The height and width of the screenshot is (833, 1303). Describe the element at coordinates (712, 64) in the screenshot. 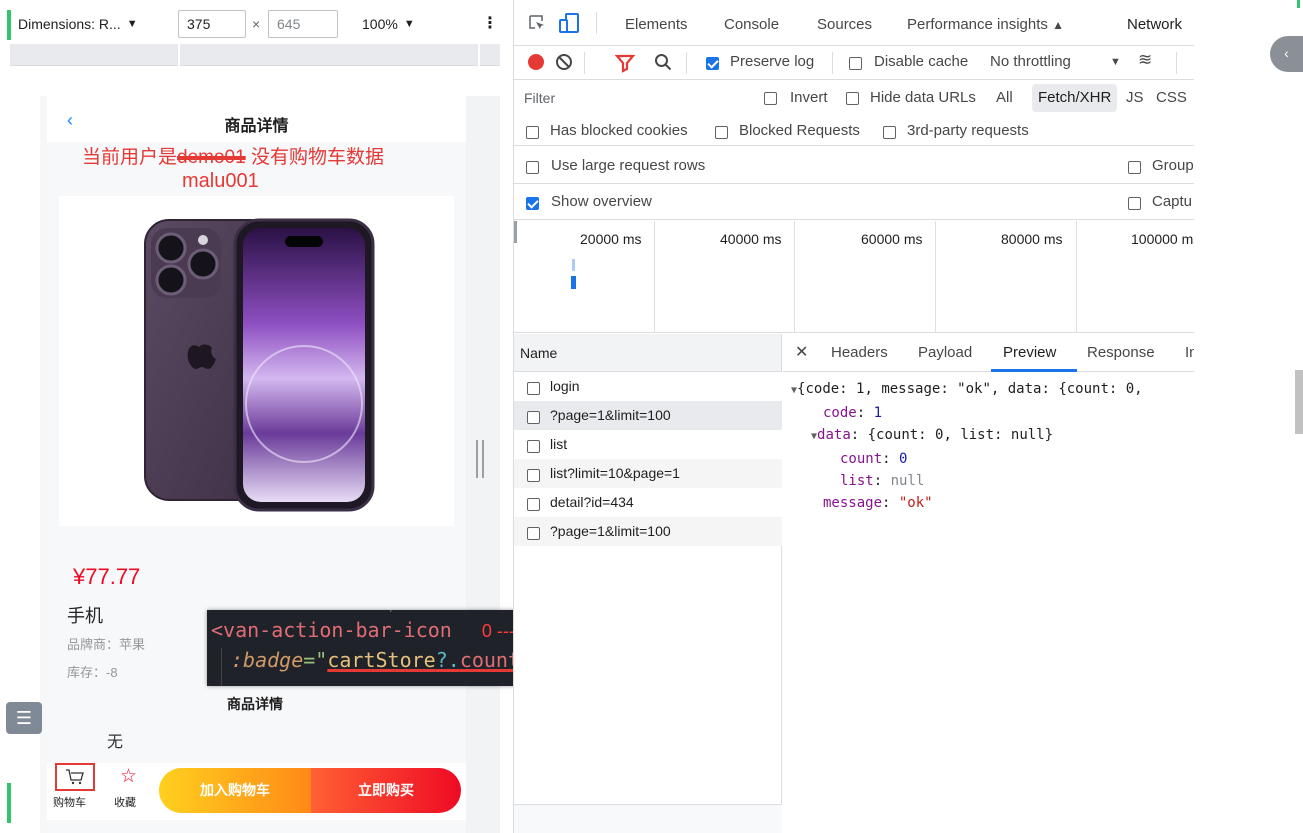

I see `preserve-log-checkbox` at that location.